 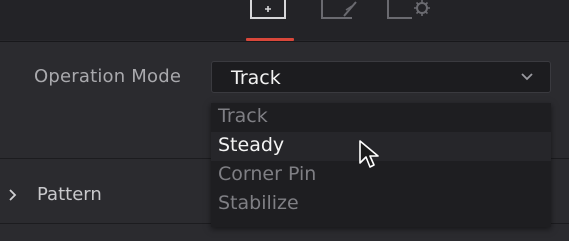 I want to click on menu-option-steady: Steady, so click(x=381, y=146).